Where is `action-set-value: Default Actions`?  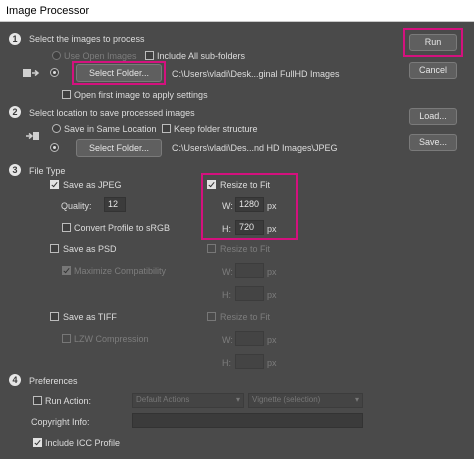 action-set-value: Default Actions is located at coordinates (163, 399).